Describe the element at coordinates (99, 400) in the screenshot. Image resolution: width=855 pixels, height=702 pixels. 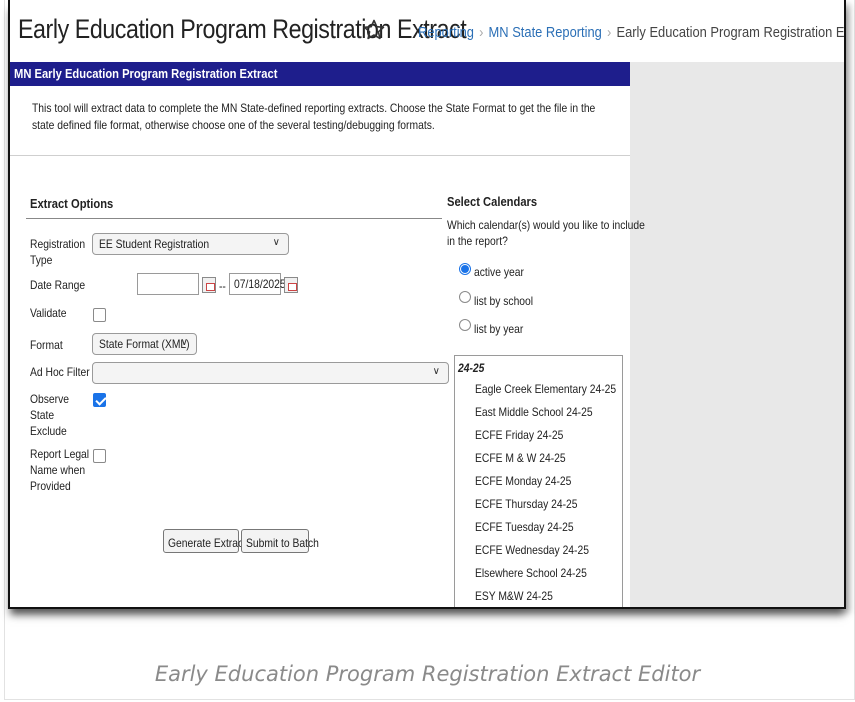
I see `observe-state-exclude-checkbox` at that location.